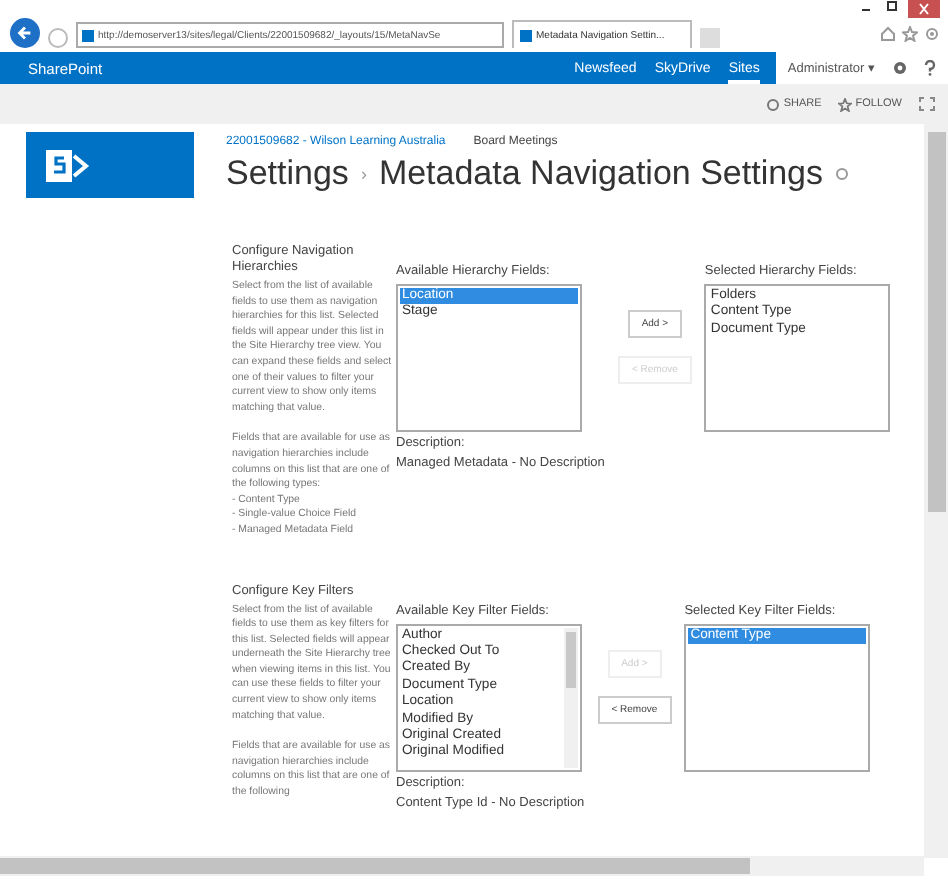  I want to click on sharepoint-logo, so click(110, 165).